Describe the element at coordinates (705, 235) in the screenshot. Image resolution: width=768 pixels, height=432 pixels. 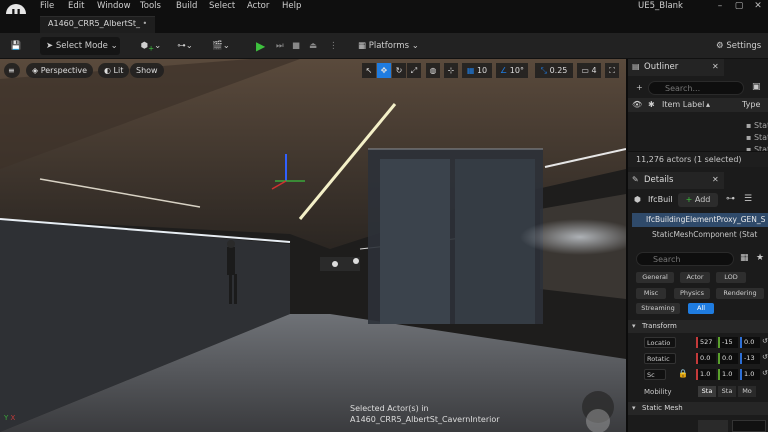
I see `component-child-item: StaticMeshComponent (Stat` at that location.